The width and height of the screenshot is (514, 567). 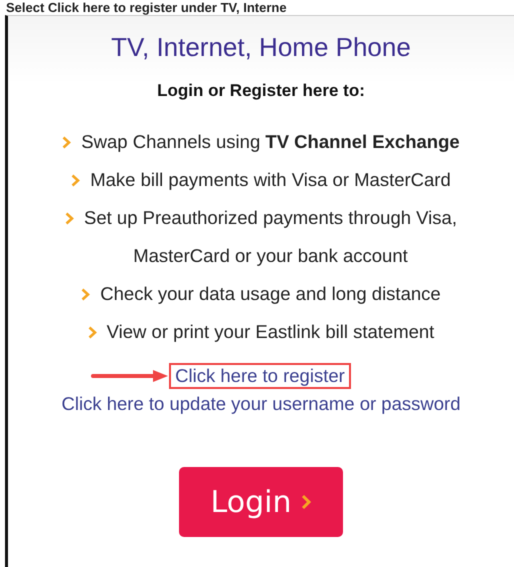 I want to click on feature-text: Check your data usage and long distance, so click(x=270, y=294).